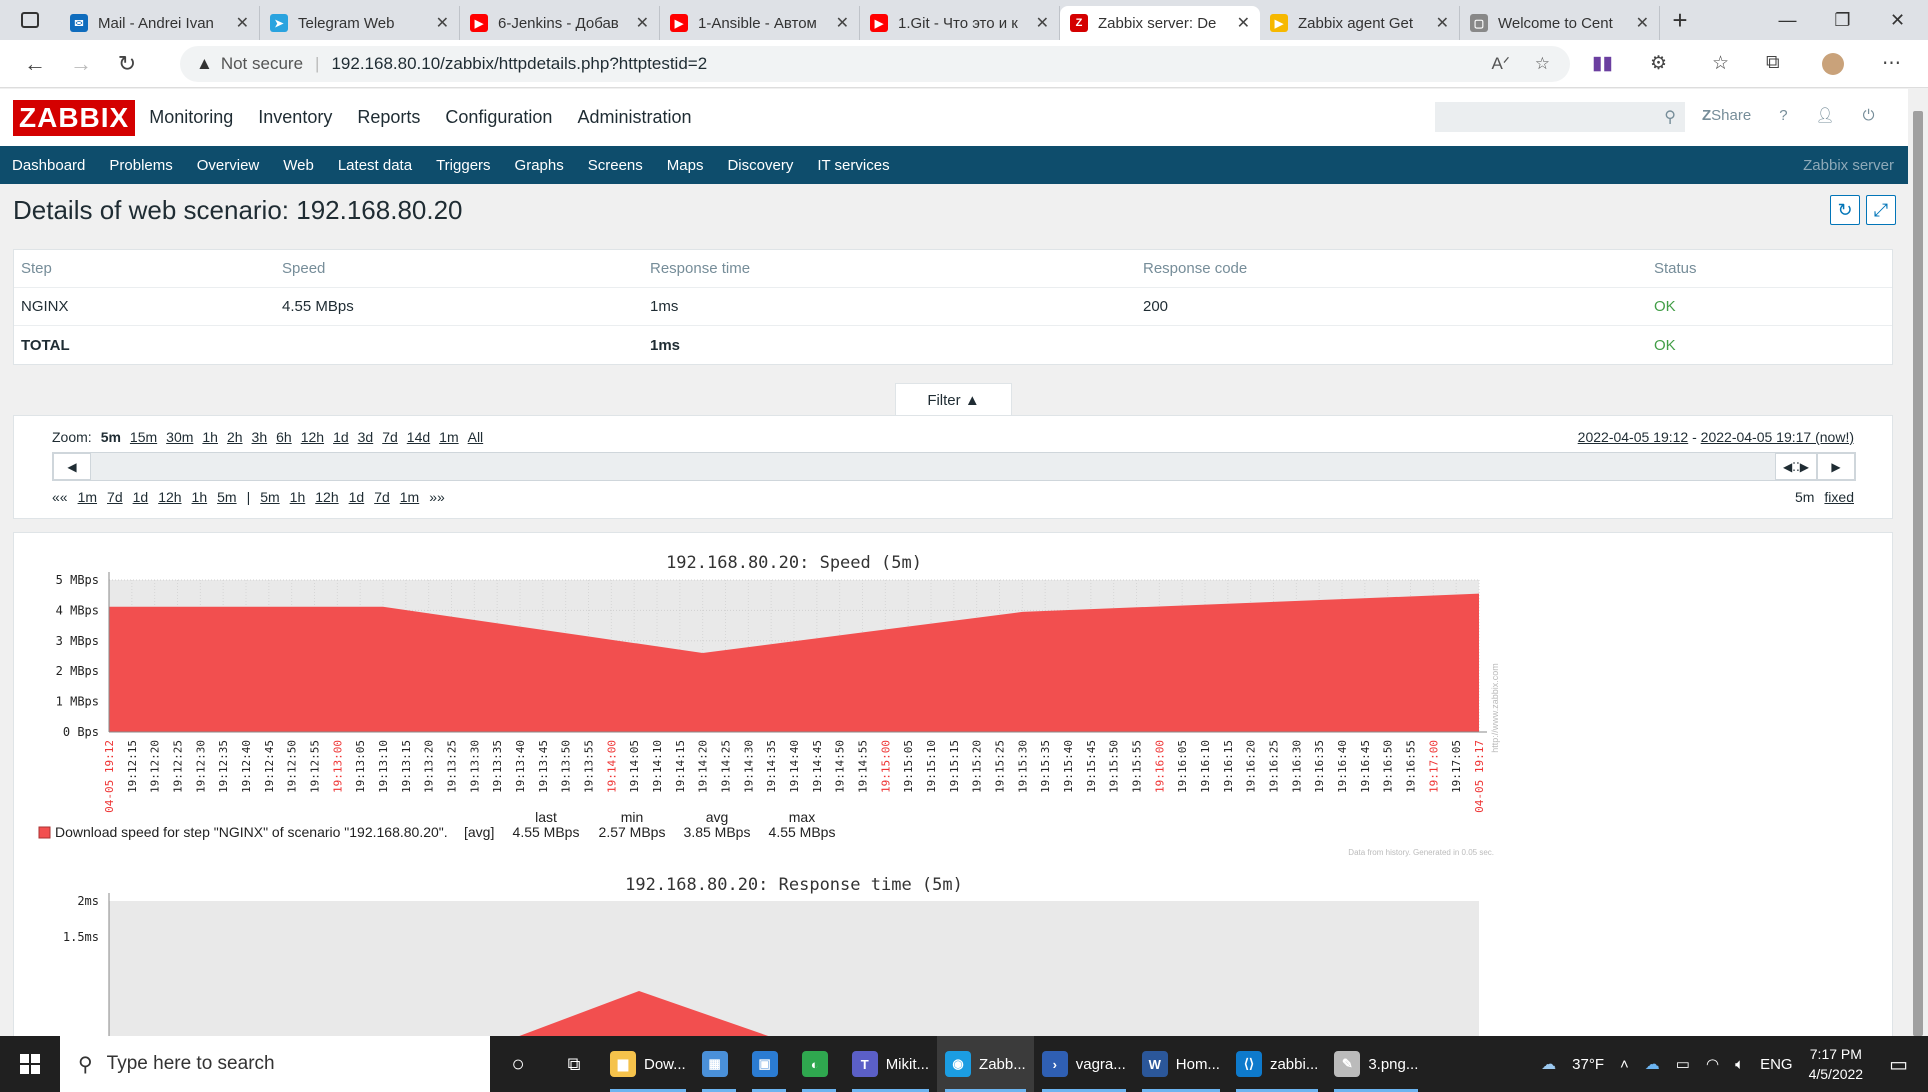  What do you see at coordinates (1783, 115) in the screenshot?
I see `help-icon: ?` at bounding box center [1783, 115].